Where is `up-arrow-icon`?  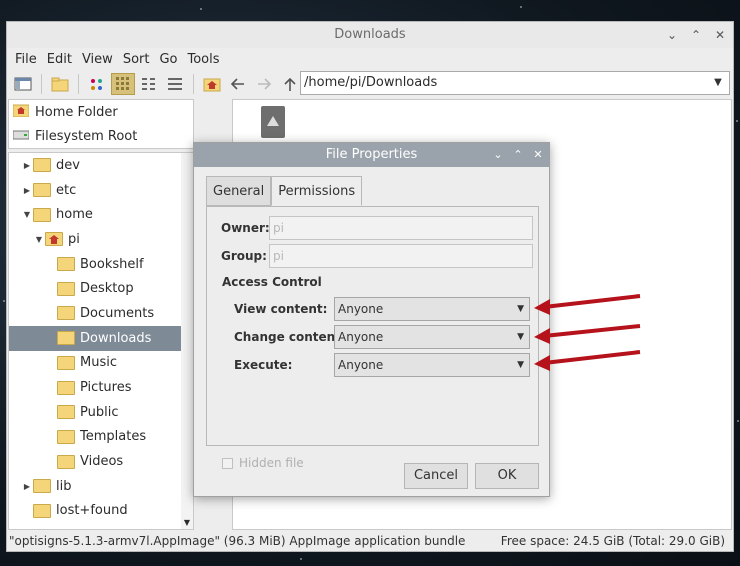 up-arrow-icon is located at coordinates (290, 84).